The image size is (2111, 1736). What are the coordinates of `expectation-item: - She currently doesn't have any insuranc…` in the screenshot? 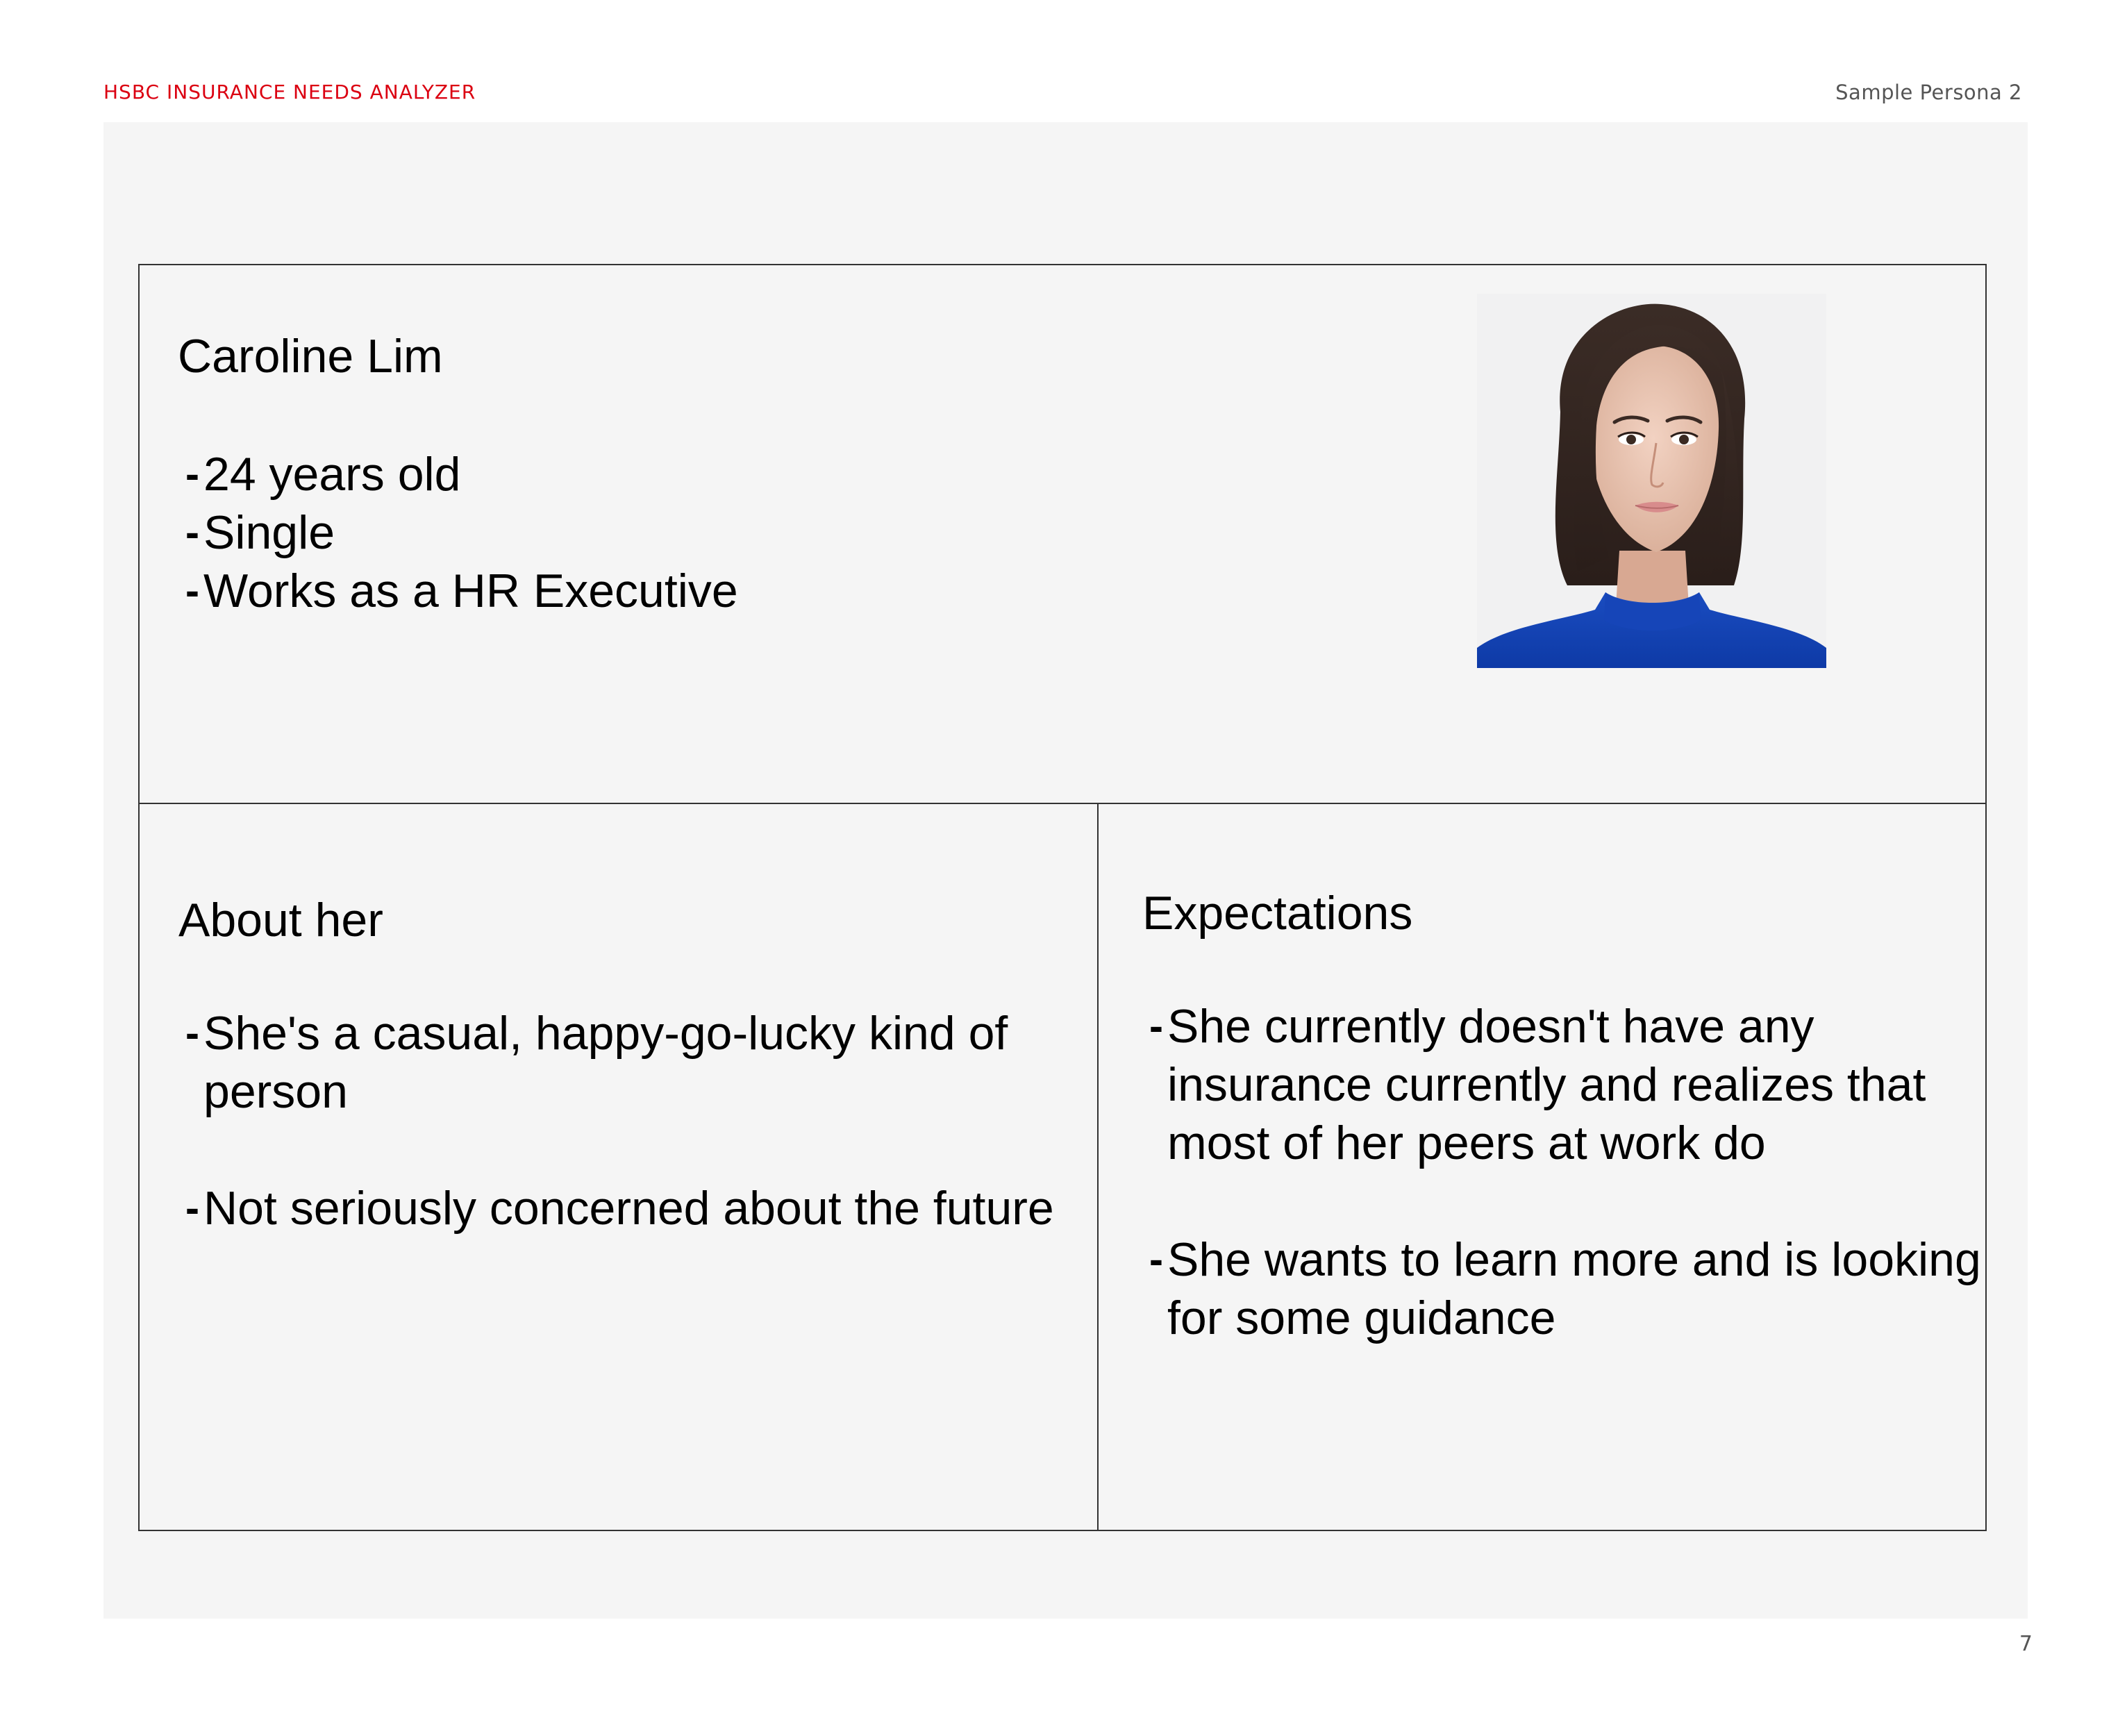 It's located at (1566, 1084).